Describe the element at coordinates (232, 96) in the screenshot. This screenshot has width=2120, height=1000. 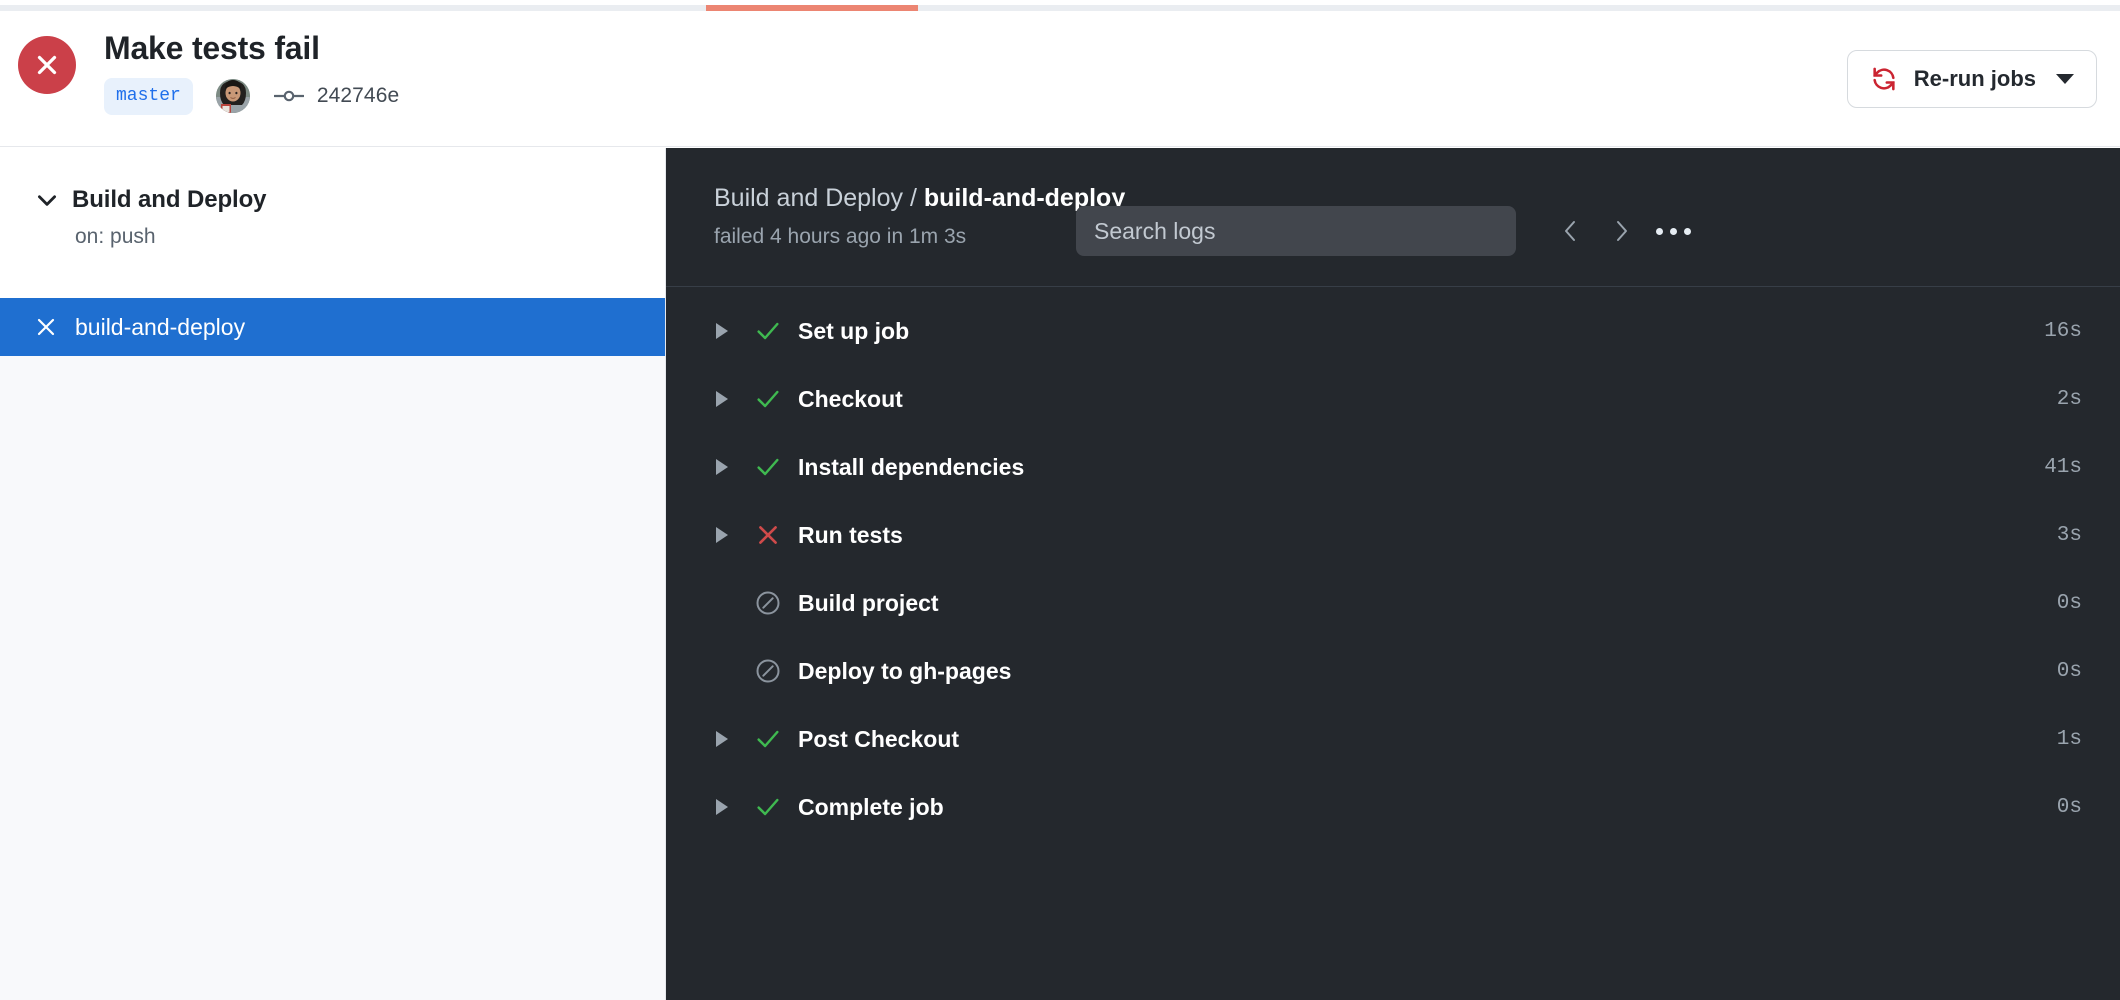
I see `avatar` at that location.